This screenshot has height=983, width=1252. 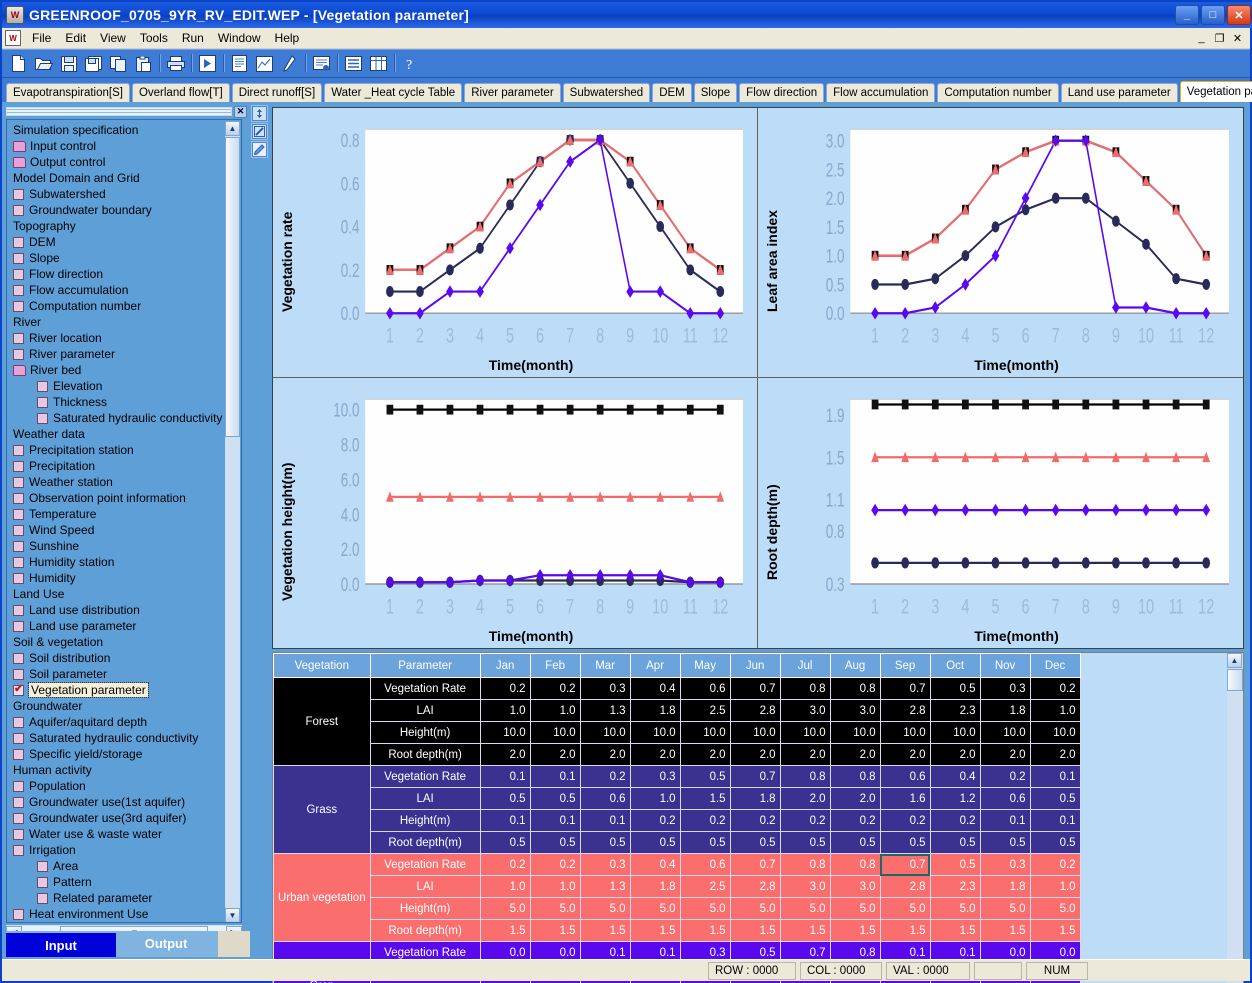 I want to click on value-cell: 0.8, so click(x=805, y=864).